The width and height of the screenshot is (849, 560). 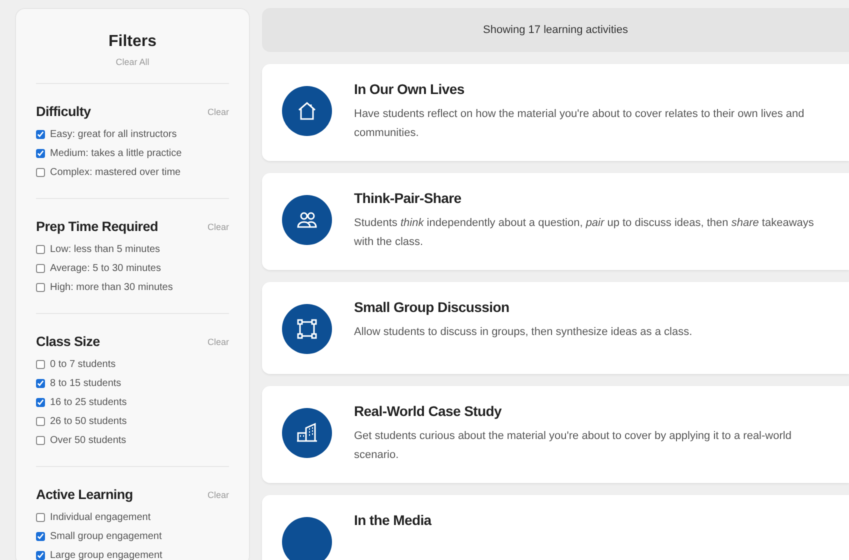 I want to click on checkbox-label: Over 50 students, so click(x=88, y=440).